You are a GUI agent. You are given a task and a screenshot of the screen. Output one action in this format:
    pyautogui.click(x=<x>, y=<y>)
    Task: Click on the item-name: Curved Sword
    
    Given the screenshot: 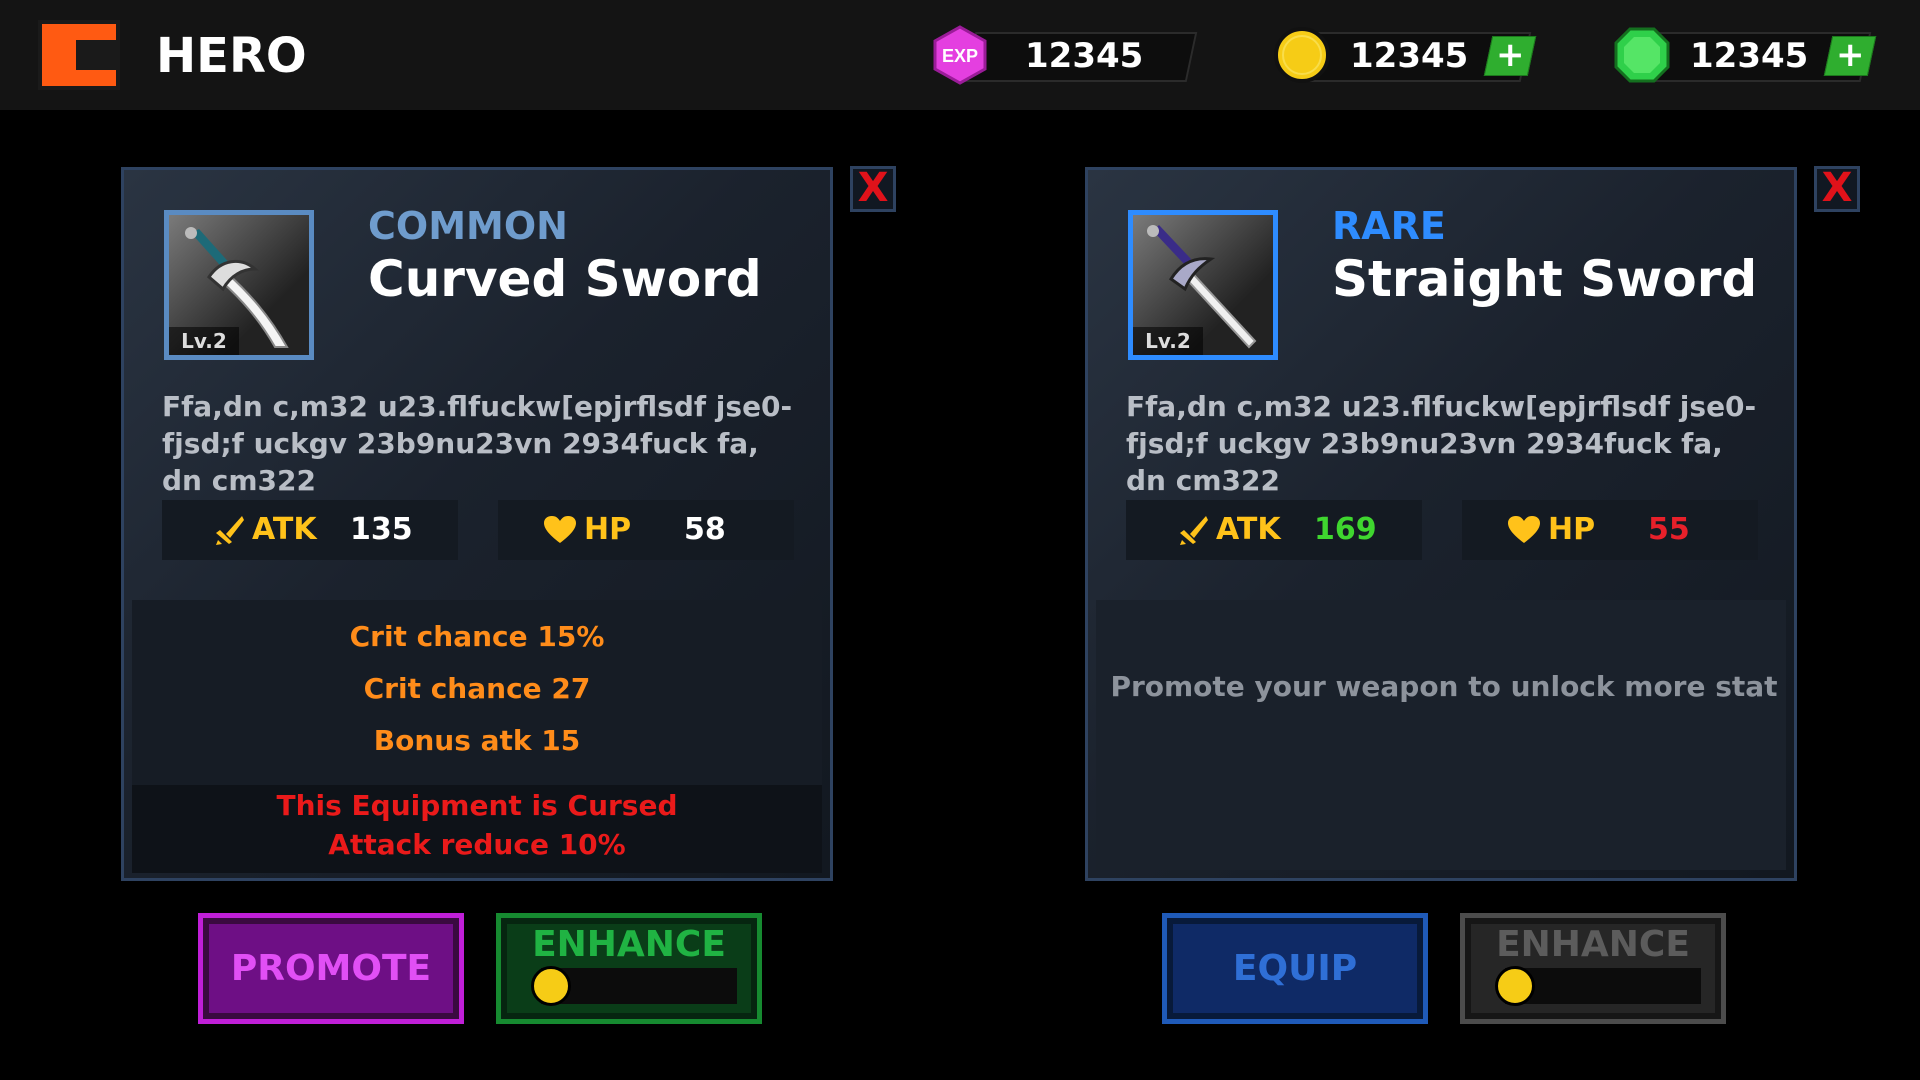 What is the action you would take?
    pyautogui.click(x=565, y=279)
    